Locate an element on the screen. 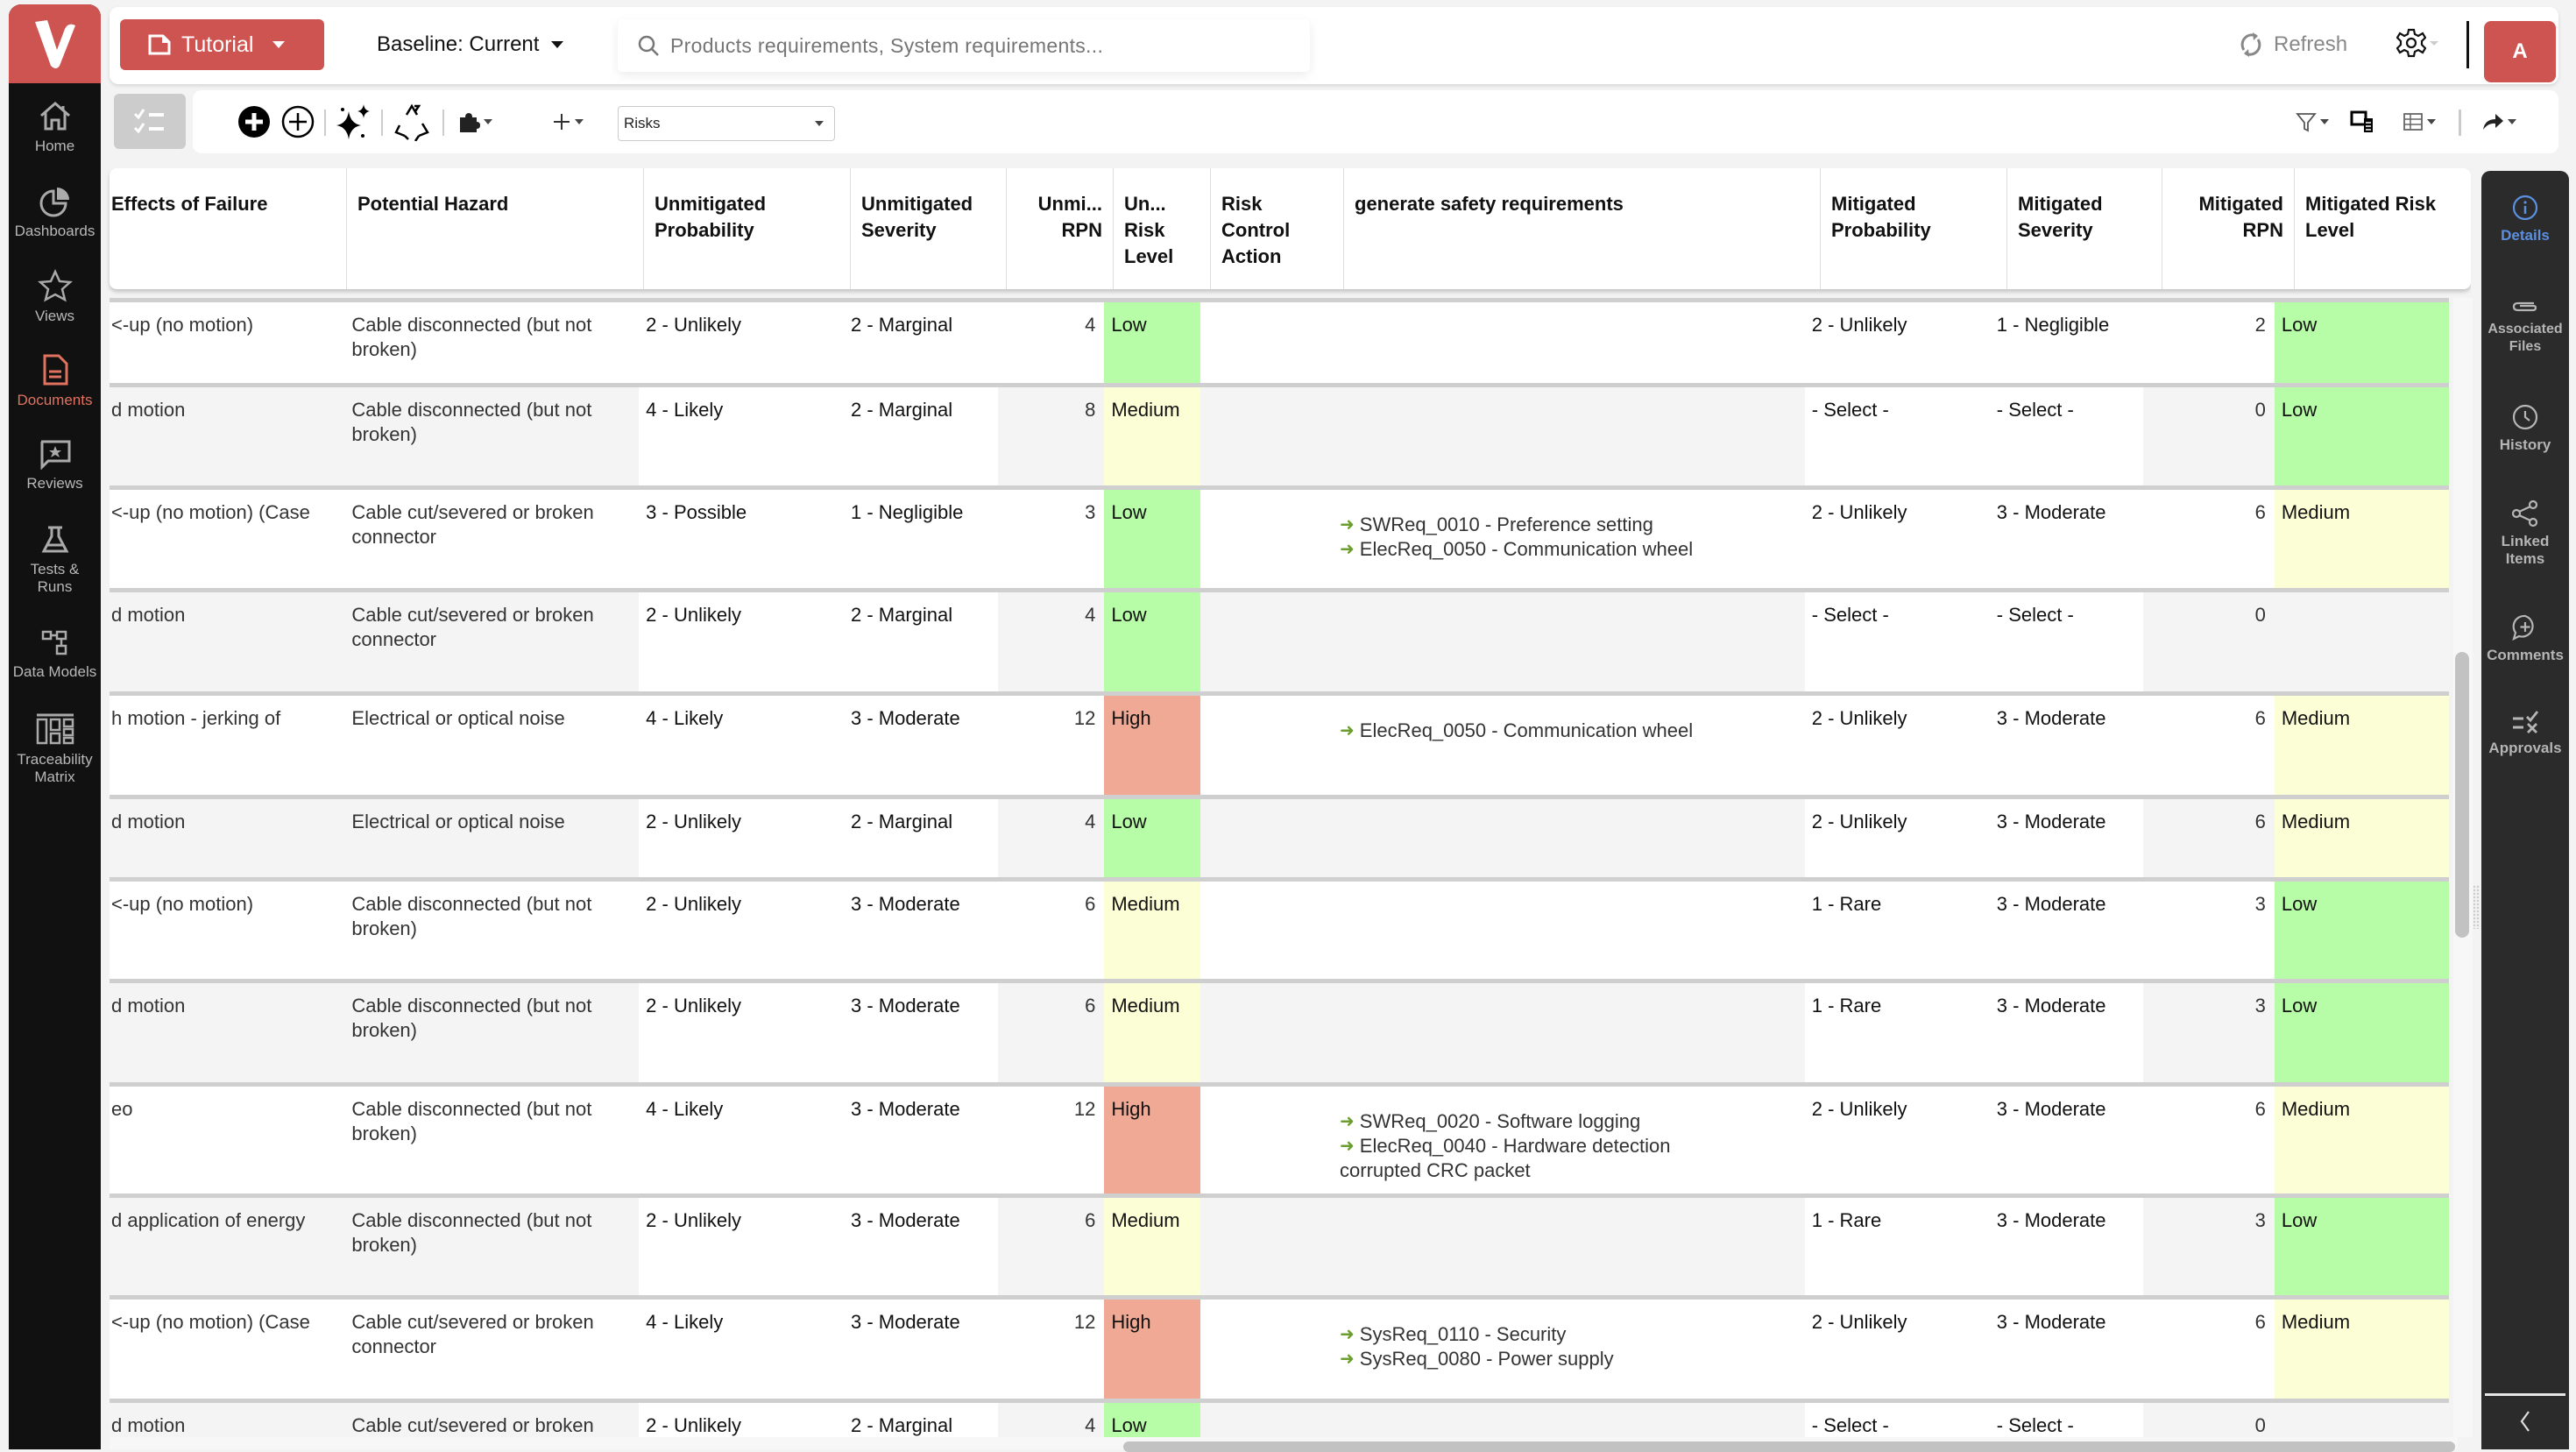 The image size is (2576, 1452). requirement-link: ➜ ElecReq_0040 - Hardware detection is located at coordinates (1569, 1146).